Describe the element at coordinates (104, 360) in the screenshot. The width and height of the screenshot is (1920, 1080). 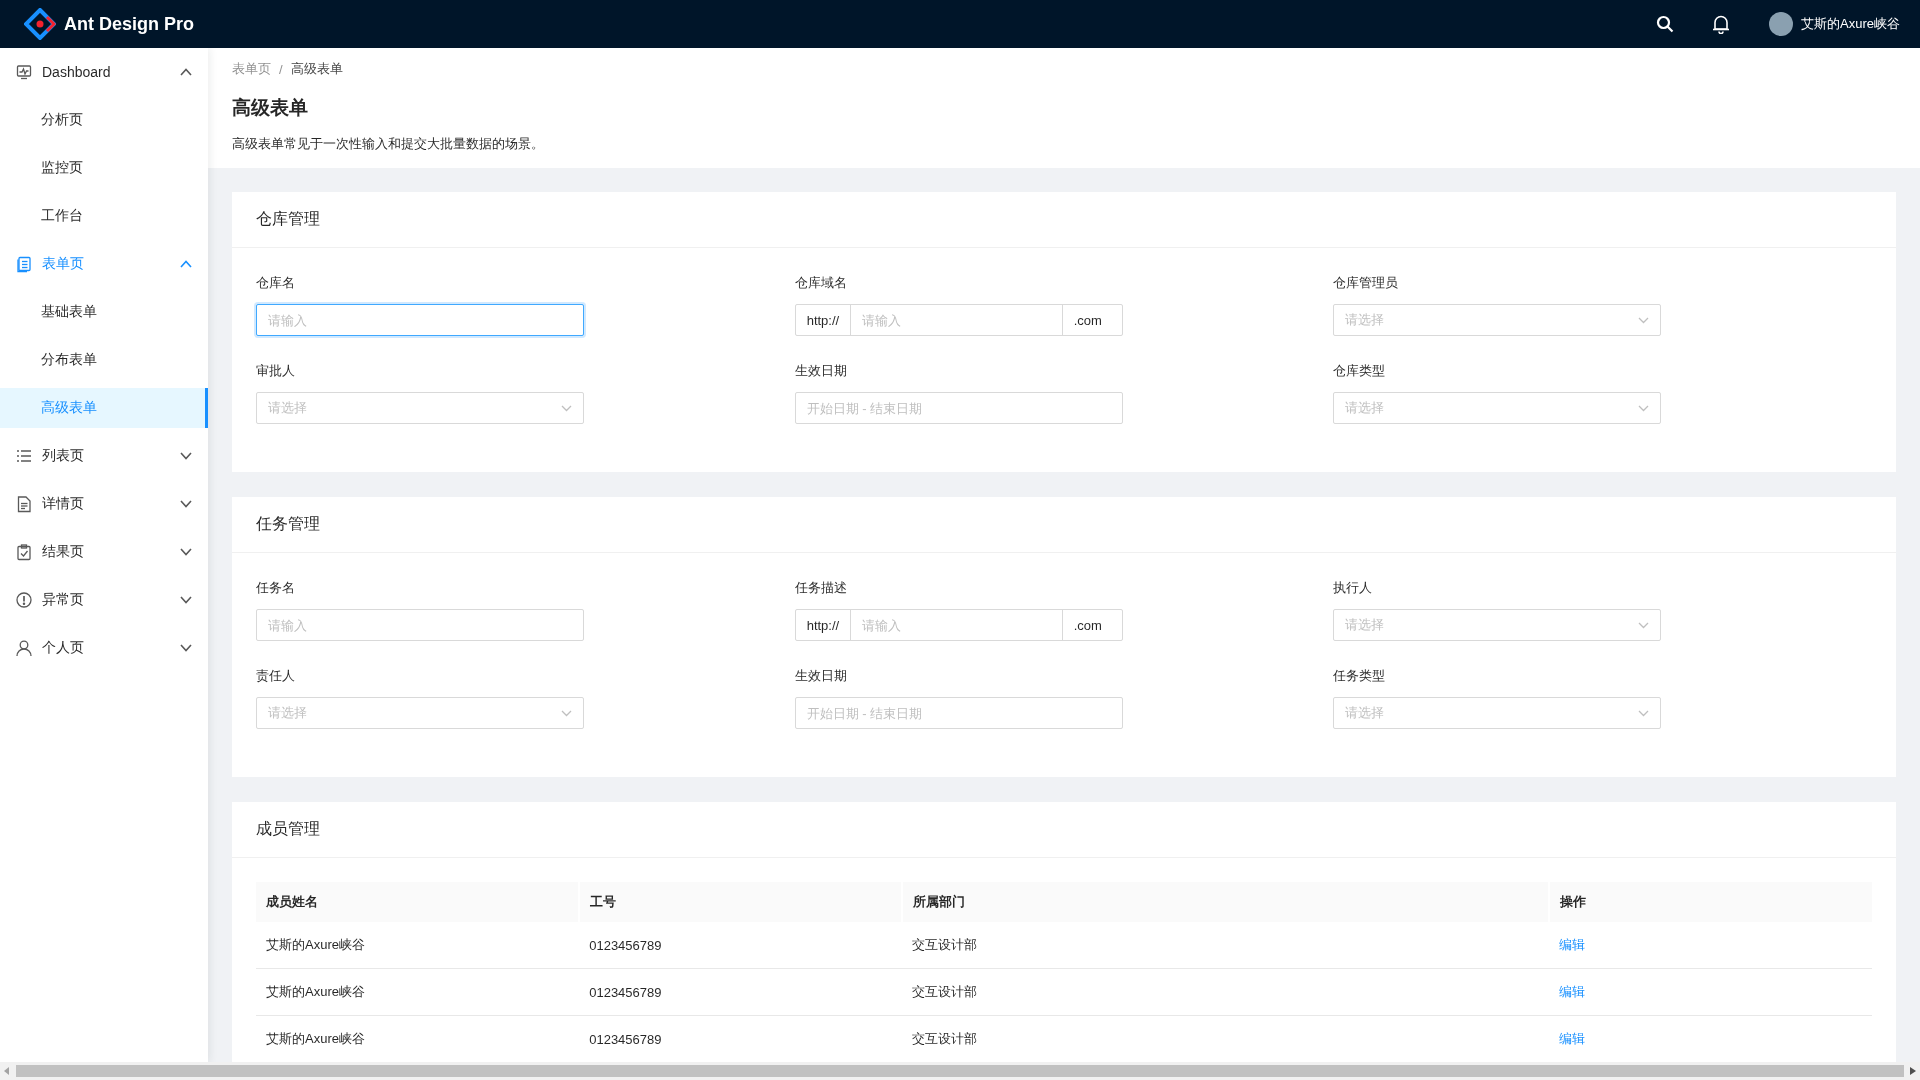
I see `submenu-item: 分布表单` at that location.